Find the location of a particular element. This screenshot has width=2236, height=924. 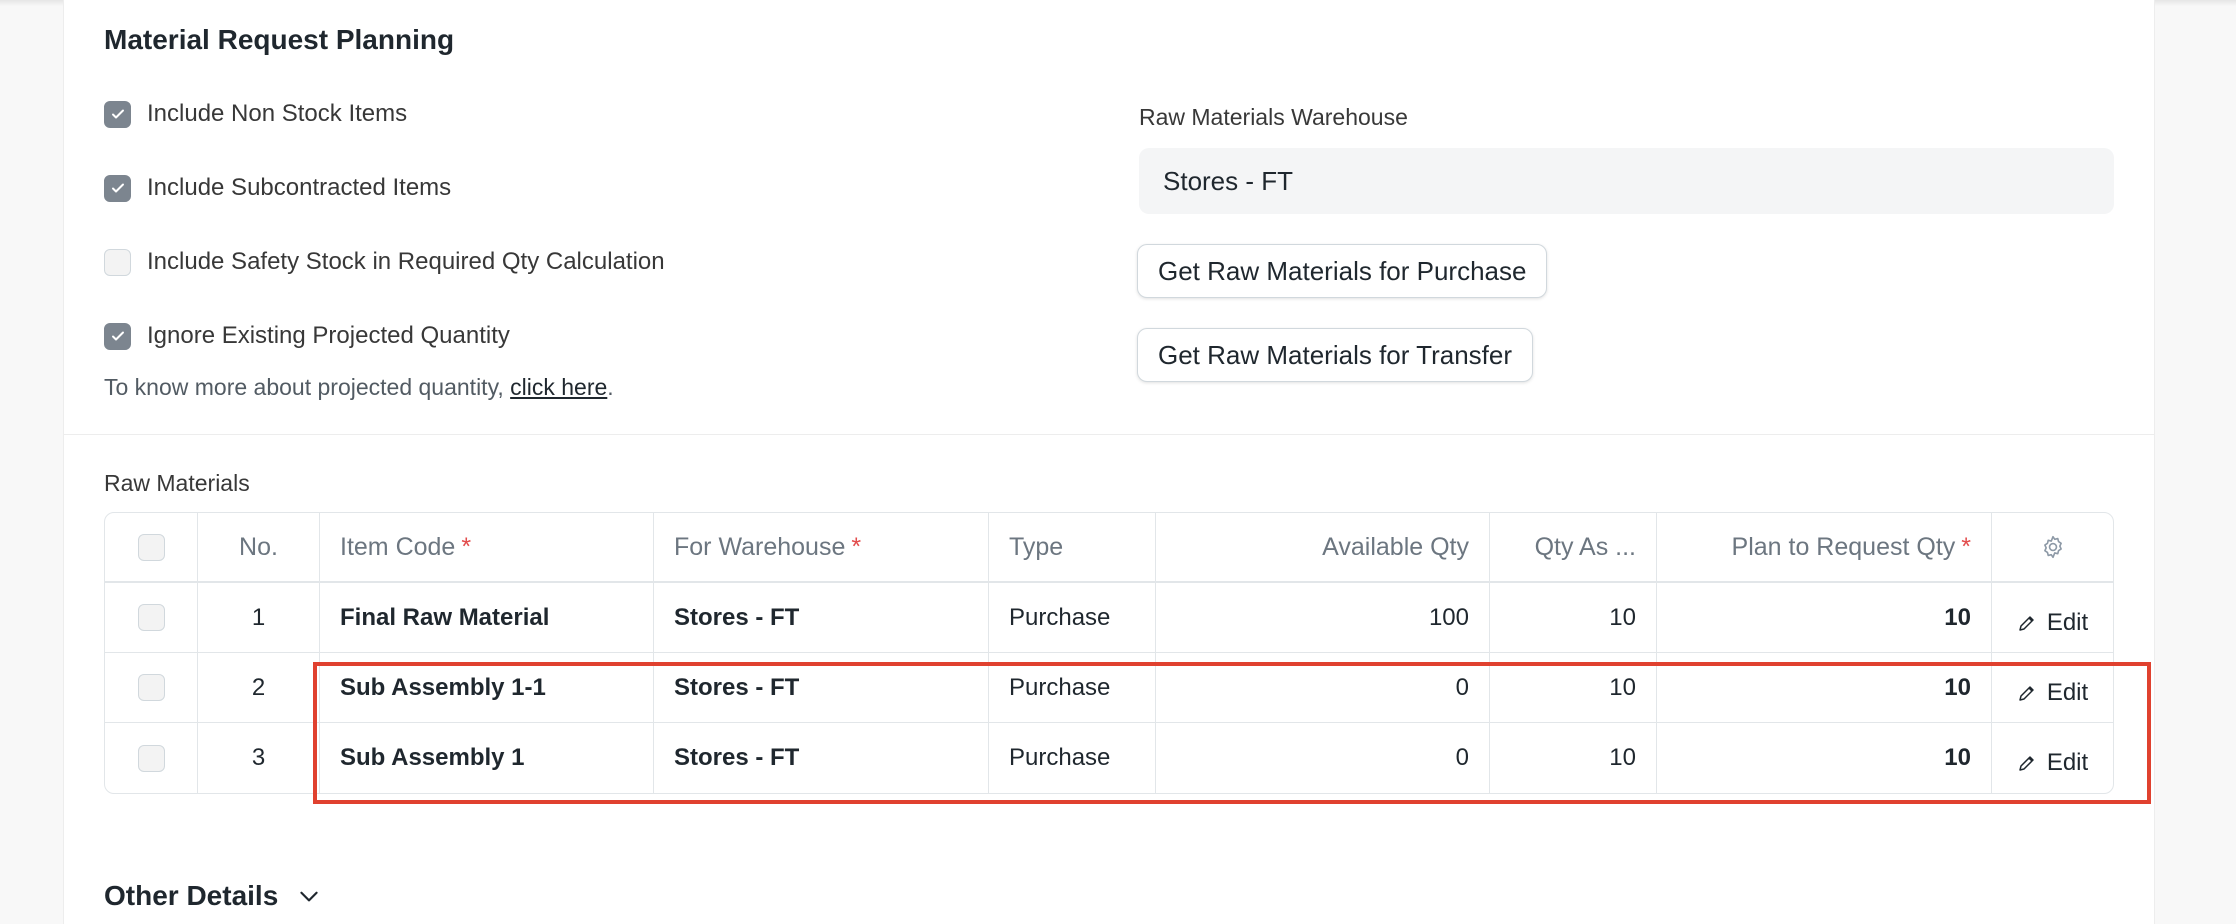

help-text: To know more about projected quantity, is located at coordinates (307, 387).